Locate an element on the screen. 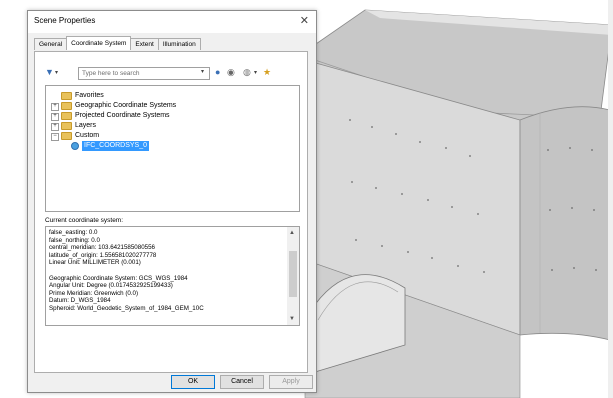 Image resolution: width=613 pixels, height=398 pixels. scrollbar-thumb is located at coordinates (293, 274).